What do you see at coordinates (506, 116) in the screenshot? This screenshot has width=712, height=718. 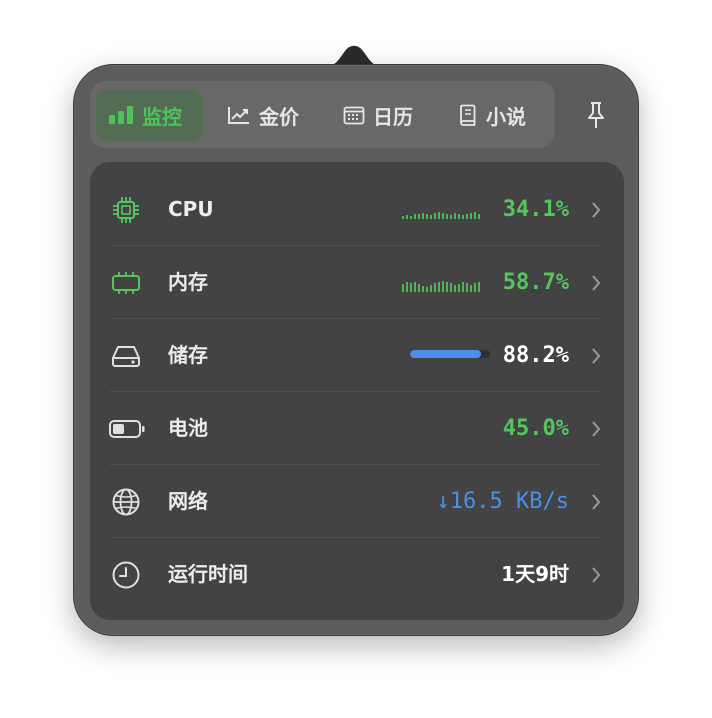 I see `tab-label: 小说` at bounding box center [506, 116].